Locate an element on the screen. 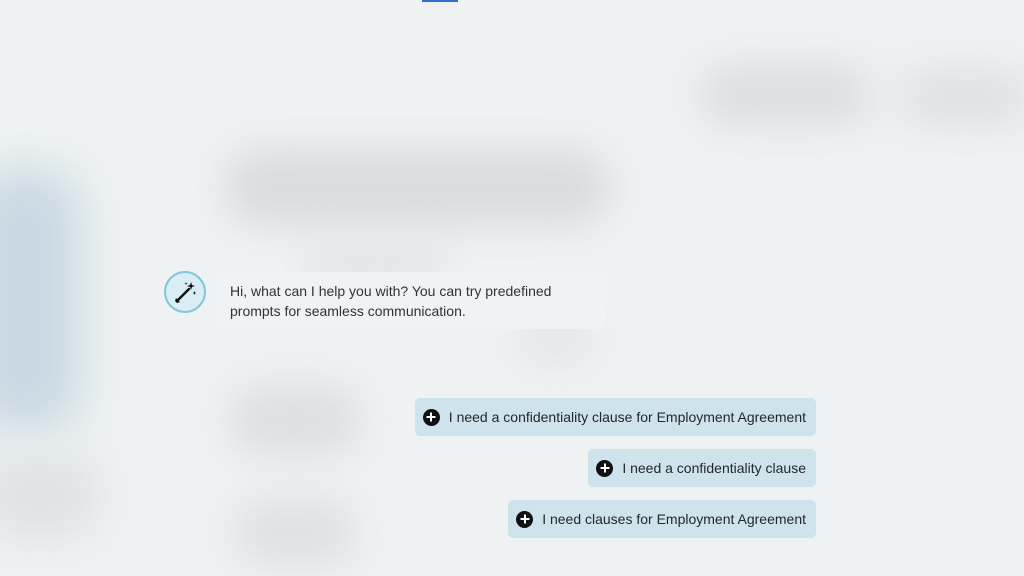 The image size is (1024, 576). suggestion-chip: I need a confidentiality clause is located at coordinates (702, 468).